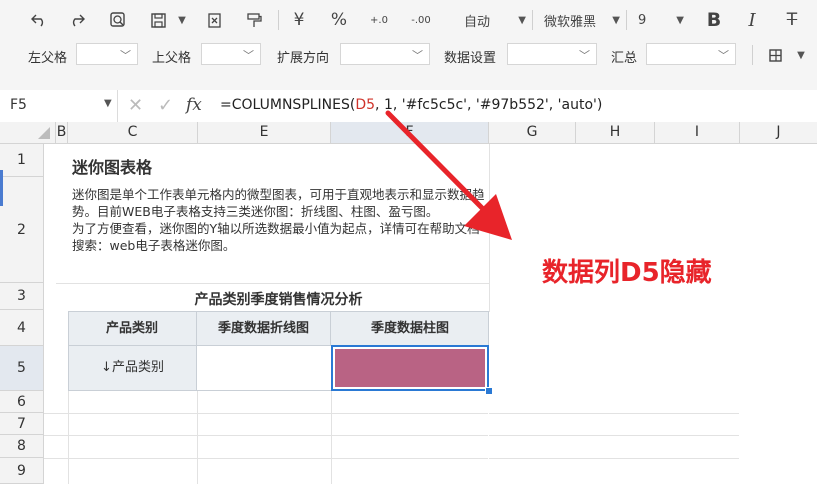 Image resolution: width=817 pixels, height=484 pixels. Describe the element at coordinates (448, 175) in the screenshot. I see `annotation-arrow` at that location.